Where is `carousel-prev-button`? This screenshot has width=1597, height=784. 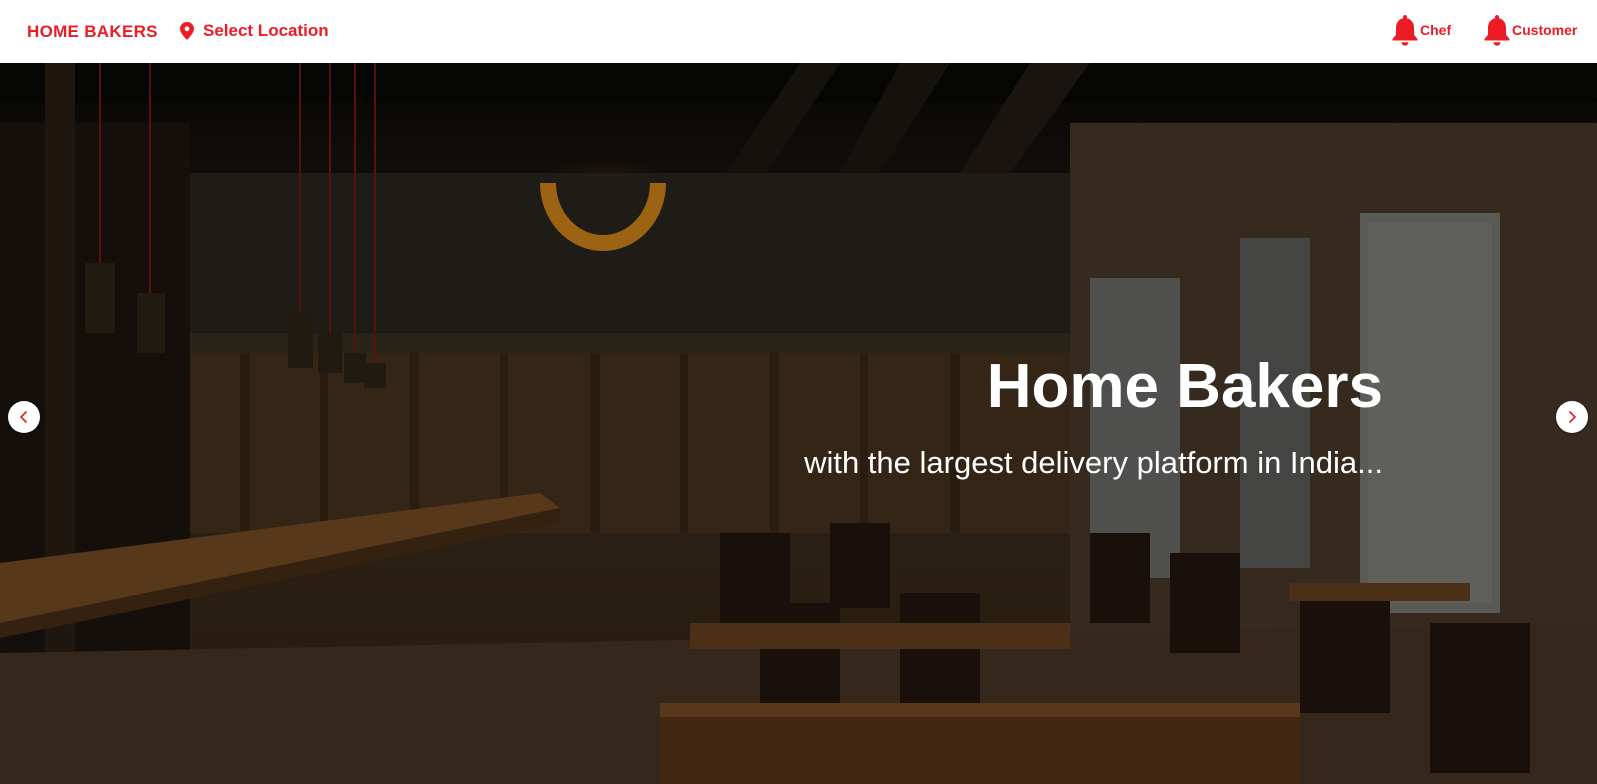
carousel-prev-button is located at coordinates (24, 417).